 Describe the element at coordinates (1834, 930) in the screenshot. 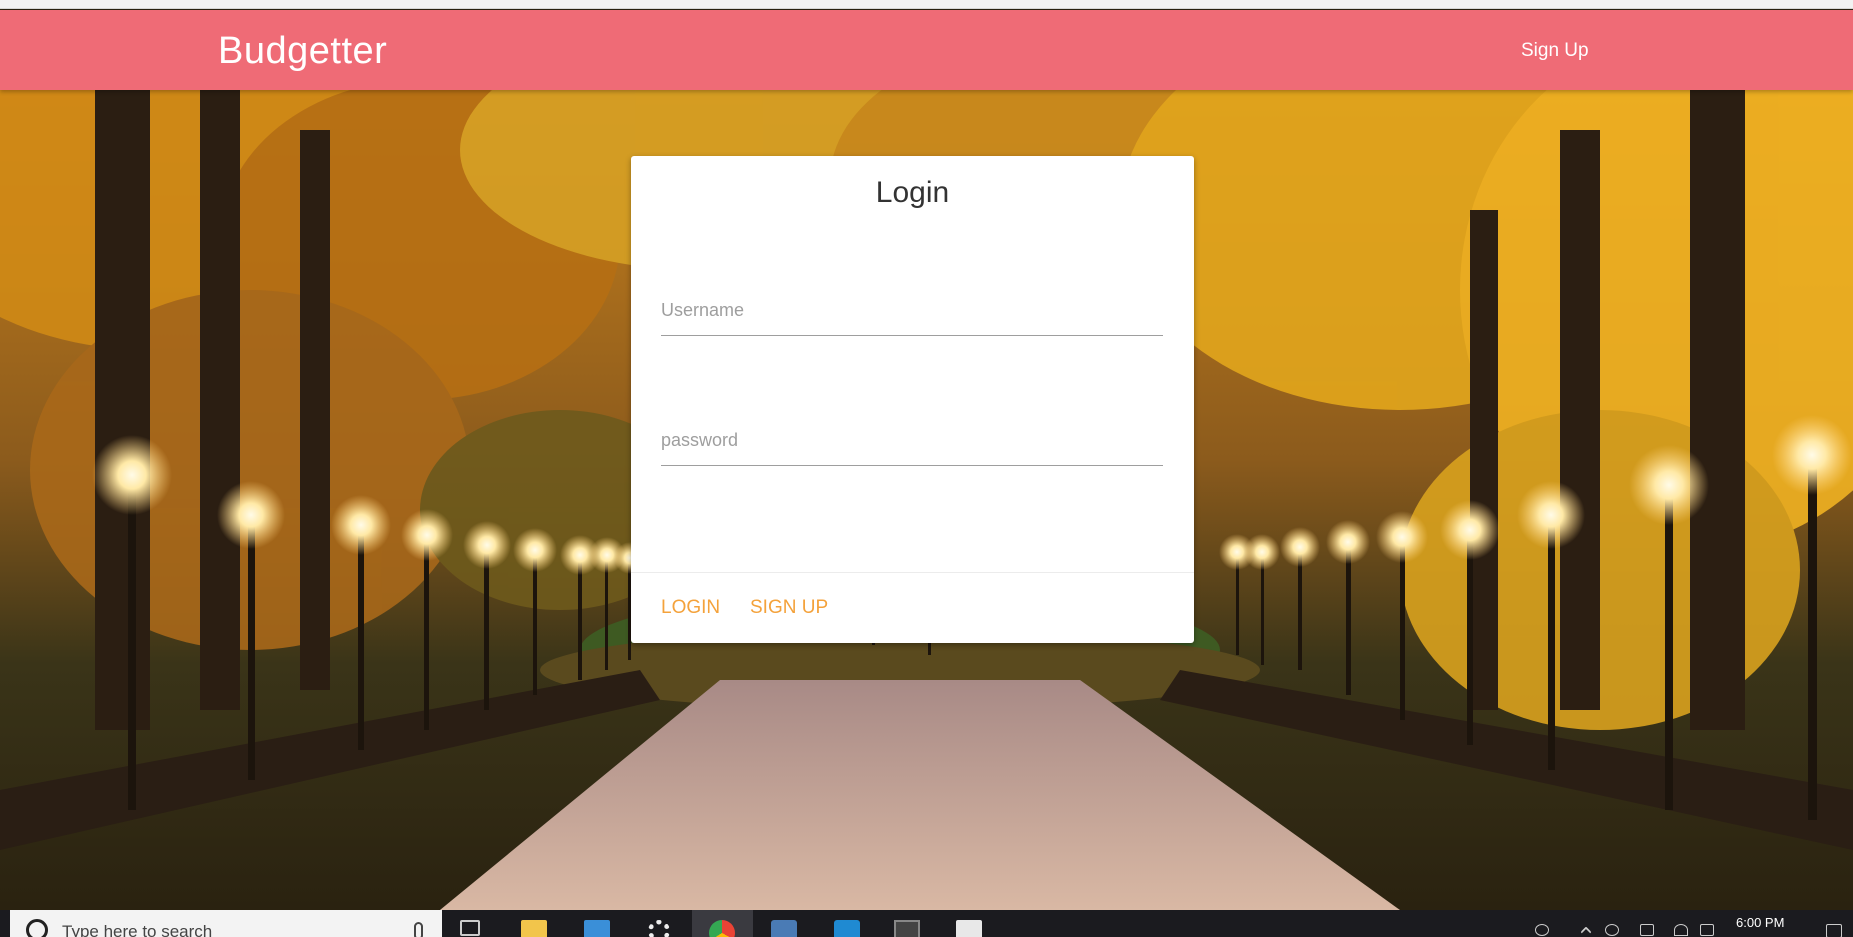

I see `notifications-icon` at that location.